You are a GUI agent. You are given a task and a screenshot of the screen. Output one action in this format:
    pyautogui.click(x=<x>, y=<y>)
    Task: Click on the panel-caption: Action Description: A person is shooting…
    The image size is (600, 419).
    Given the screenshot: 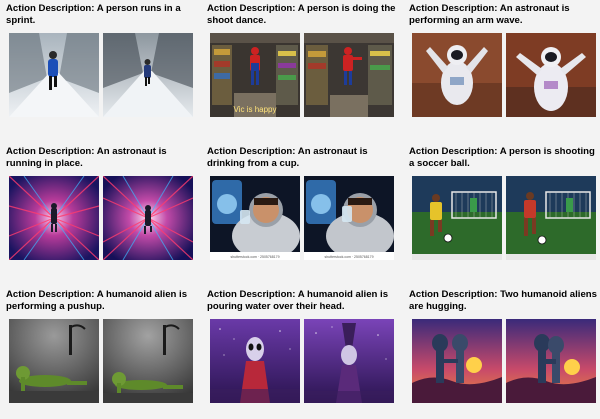 What is the action you would take?
    pyautogui.click(x=502, y=157)
    